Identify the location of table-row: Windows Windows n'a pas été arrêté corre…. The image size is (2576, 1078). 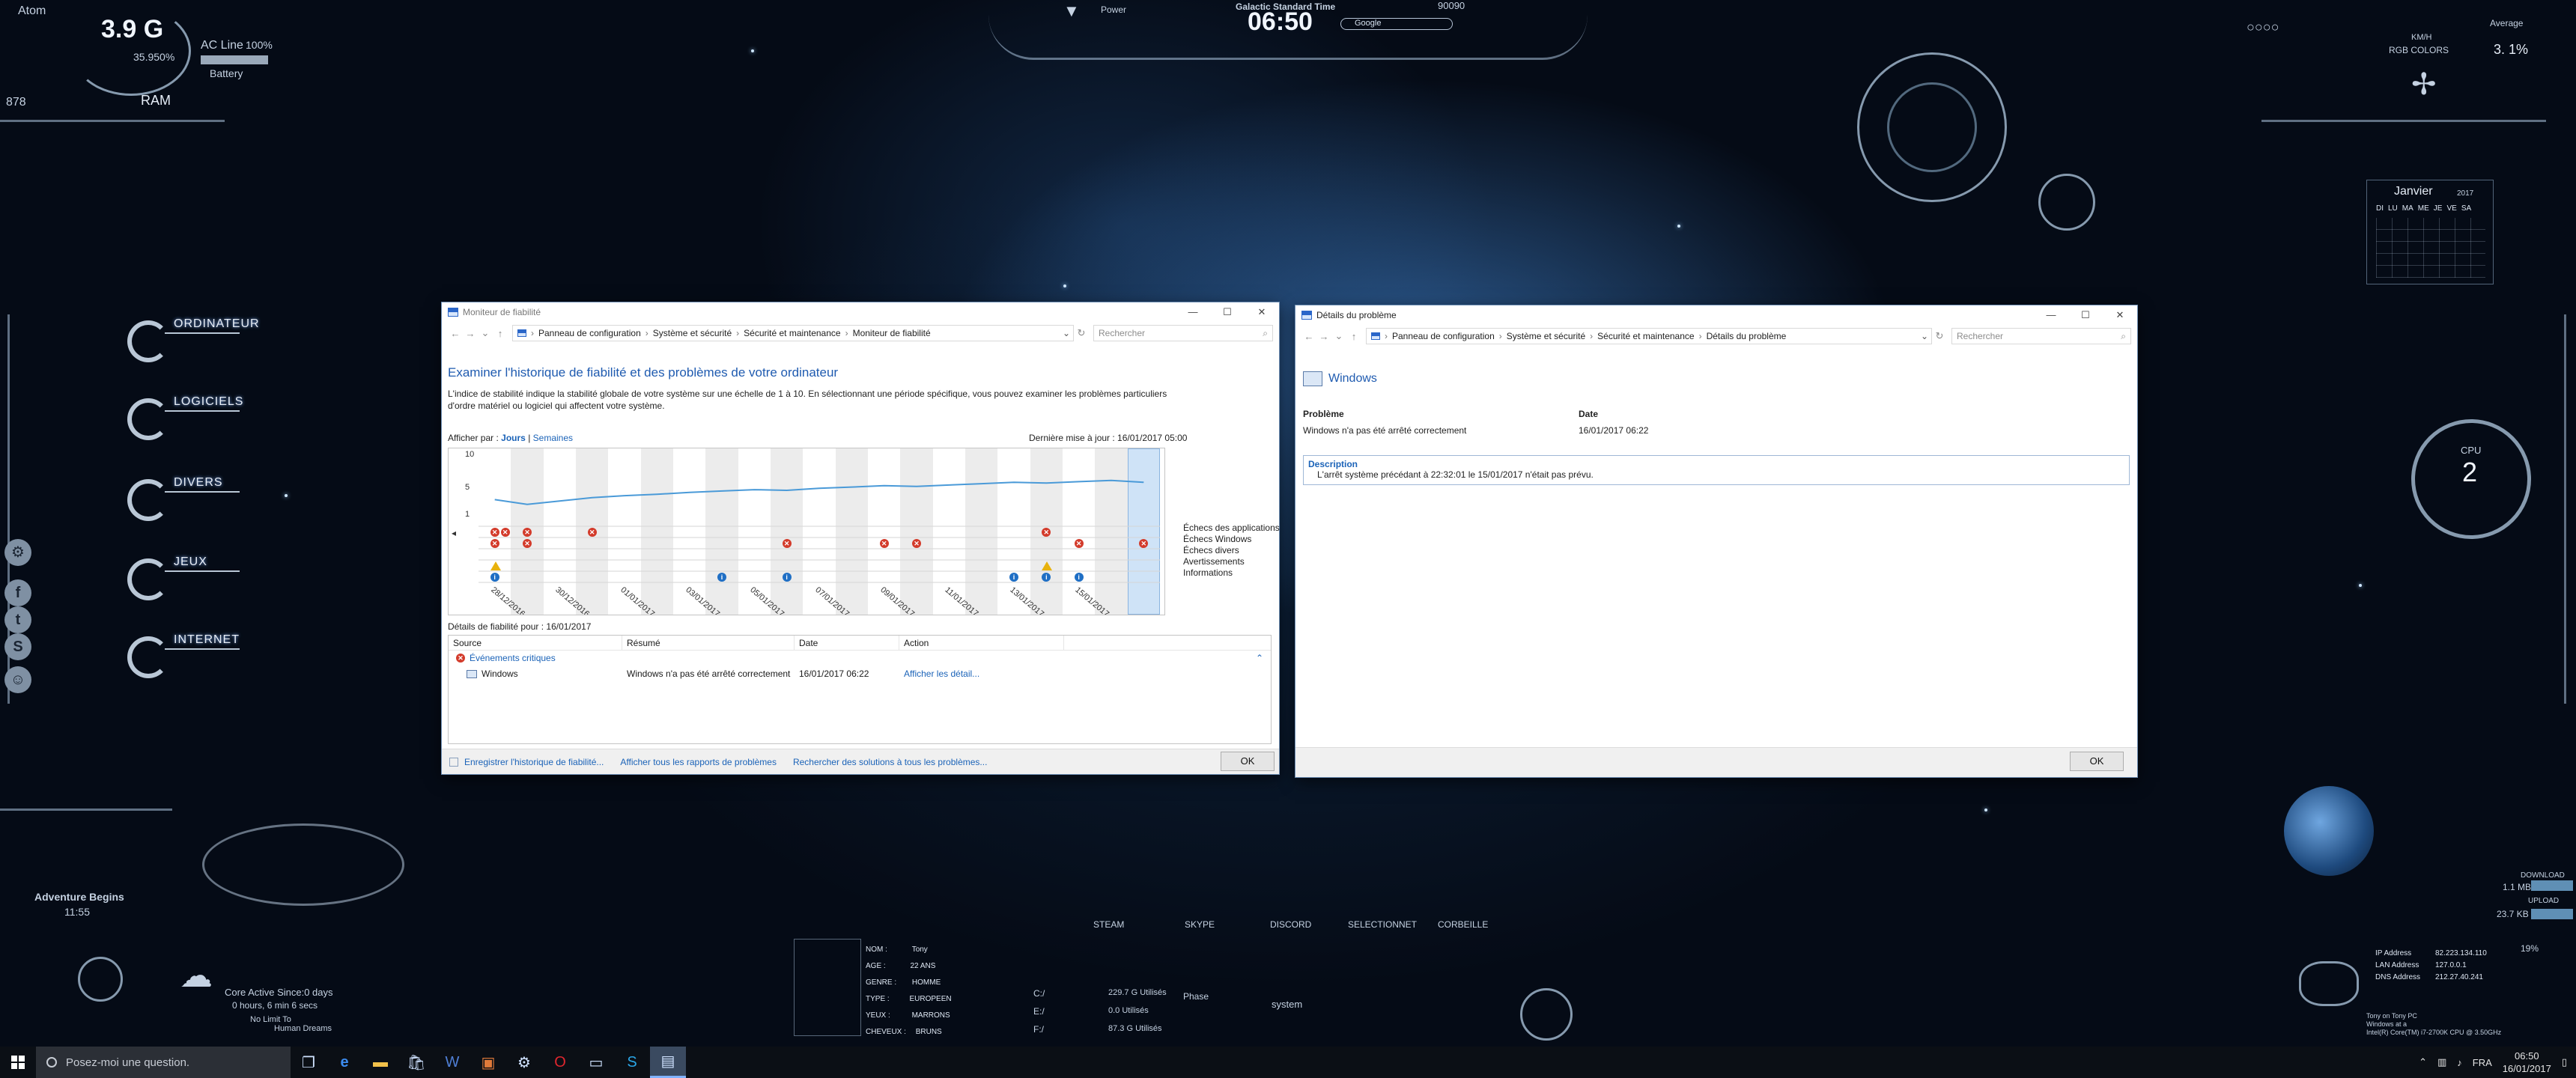
(860, 674).